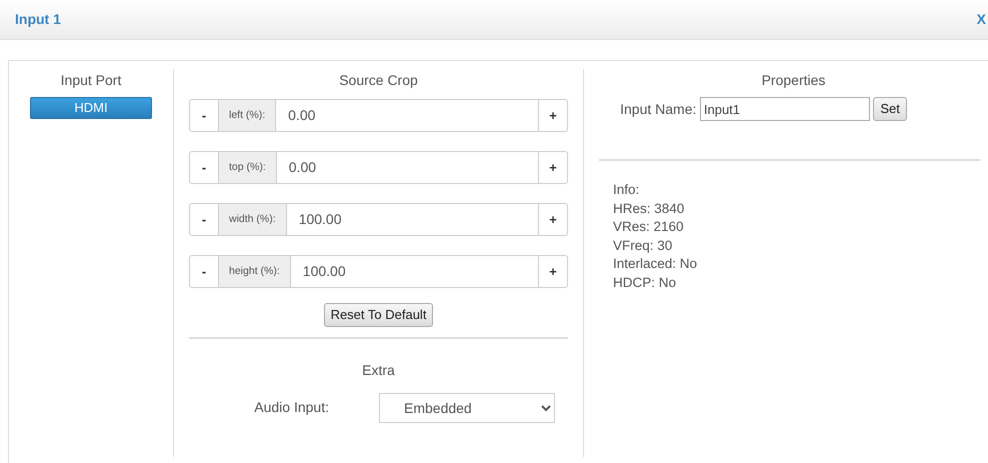 This screenshot has height=463, width=988. I want to click on audio-input-label: Audio Input:, so click(291, 407).